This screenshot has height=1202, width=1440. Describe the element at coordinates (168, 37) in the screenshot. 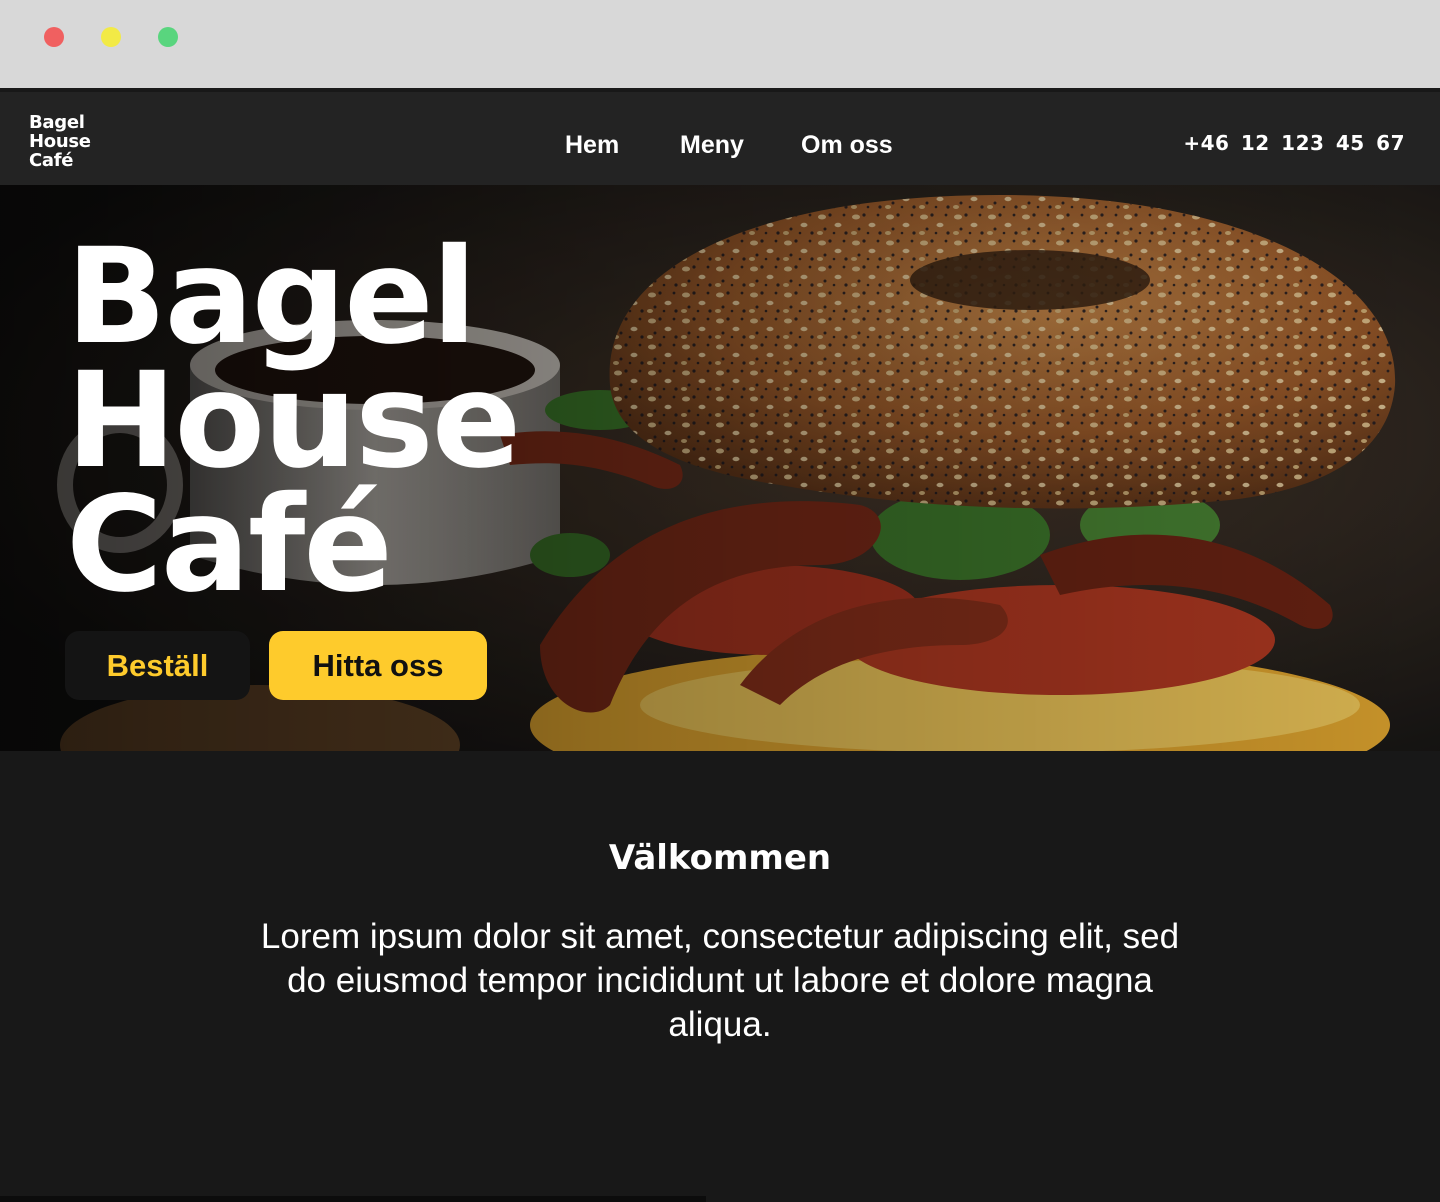

I see `maximize-window-button` at that location.